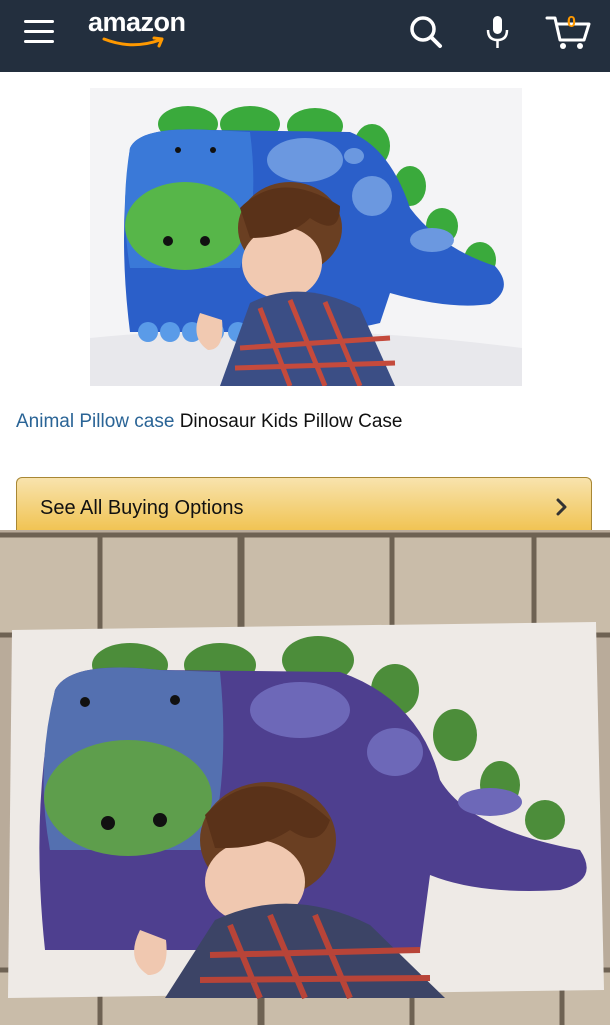 The image size is (610, 1025). What do you see at coordinates (498, 32) in the screenshot?
I see `microphone-icon` at bounding box center [498, 32].